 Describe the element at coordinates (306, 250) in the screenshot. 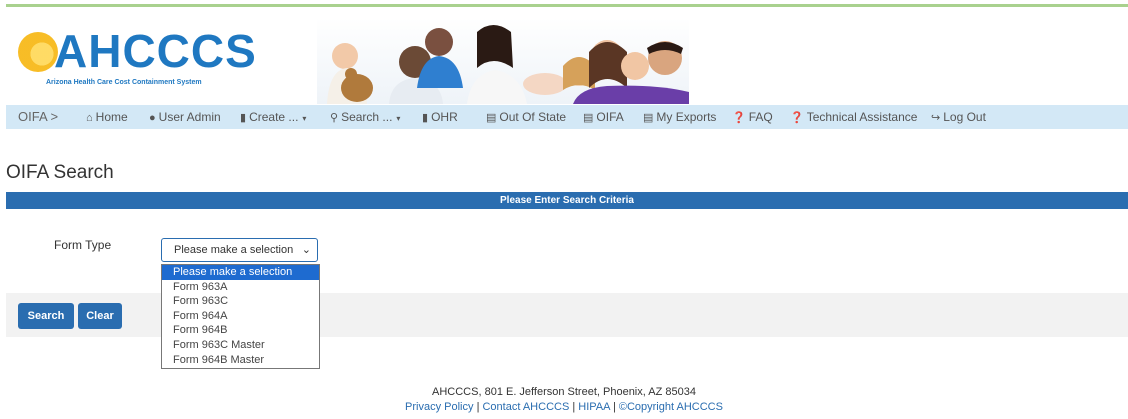

I see `chevron-down-icon: ⌄` at that location.